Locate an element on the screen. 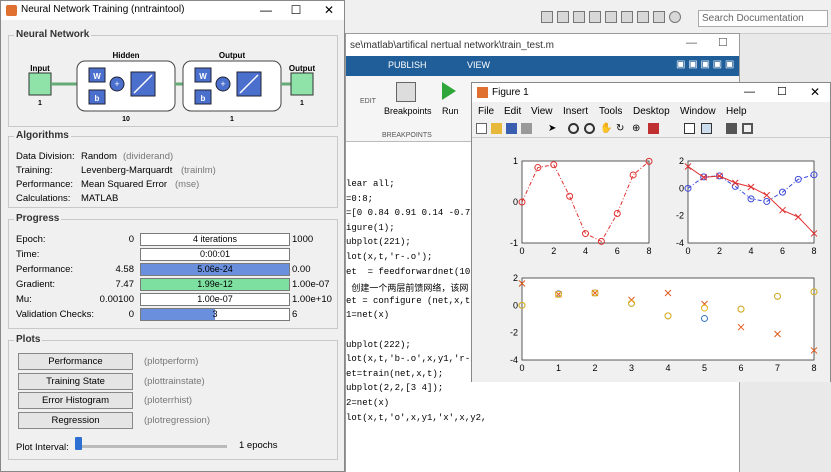 The height and width of the screenshot is (472, 831). code-line: 1=net(x) is located at coordinates (367, 315).